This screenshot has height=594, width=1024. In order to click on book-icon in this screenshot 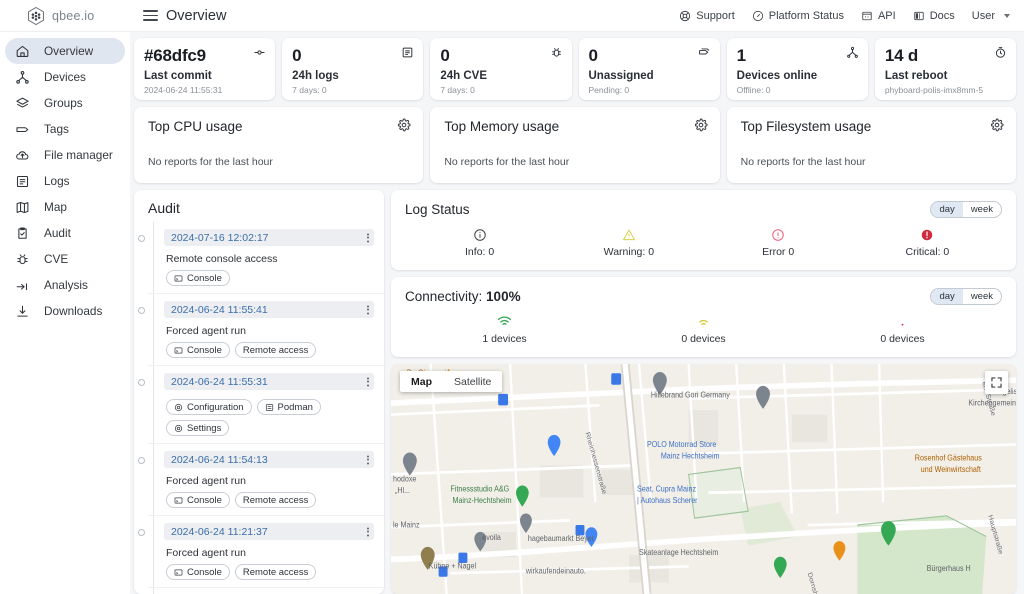, I will do `click(919, 16)`.